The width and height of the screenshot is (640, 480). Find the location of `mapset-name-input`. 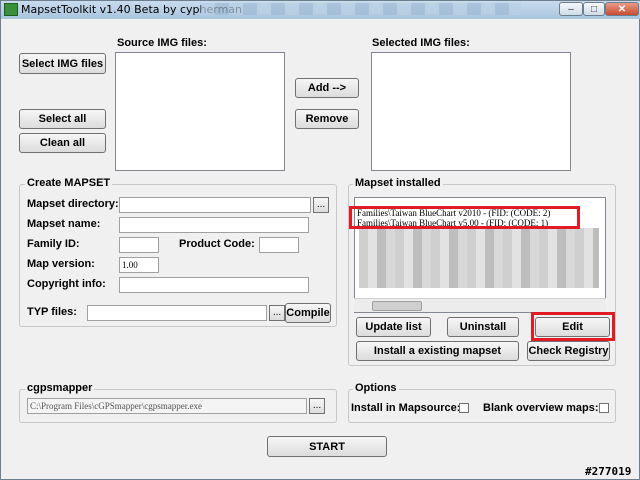

mapset-name-input is located at coordinates (214, 225).